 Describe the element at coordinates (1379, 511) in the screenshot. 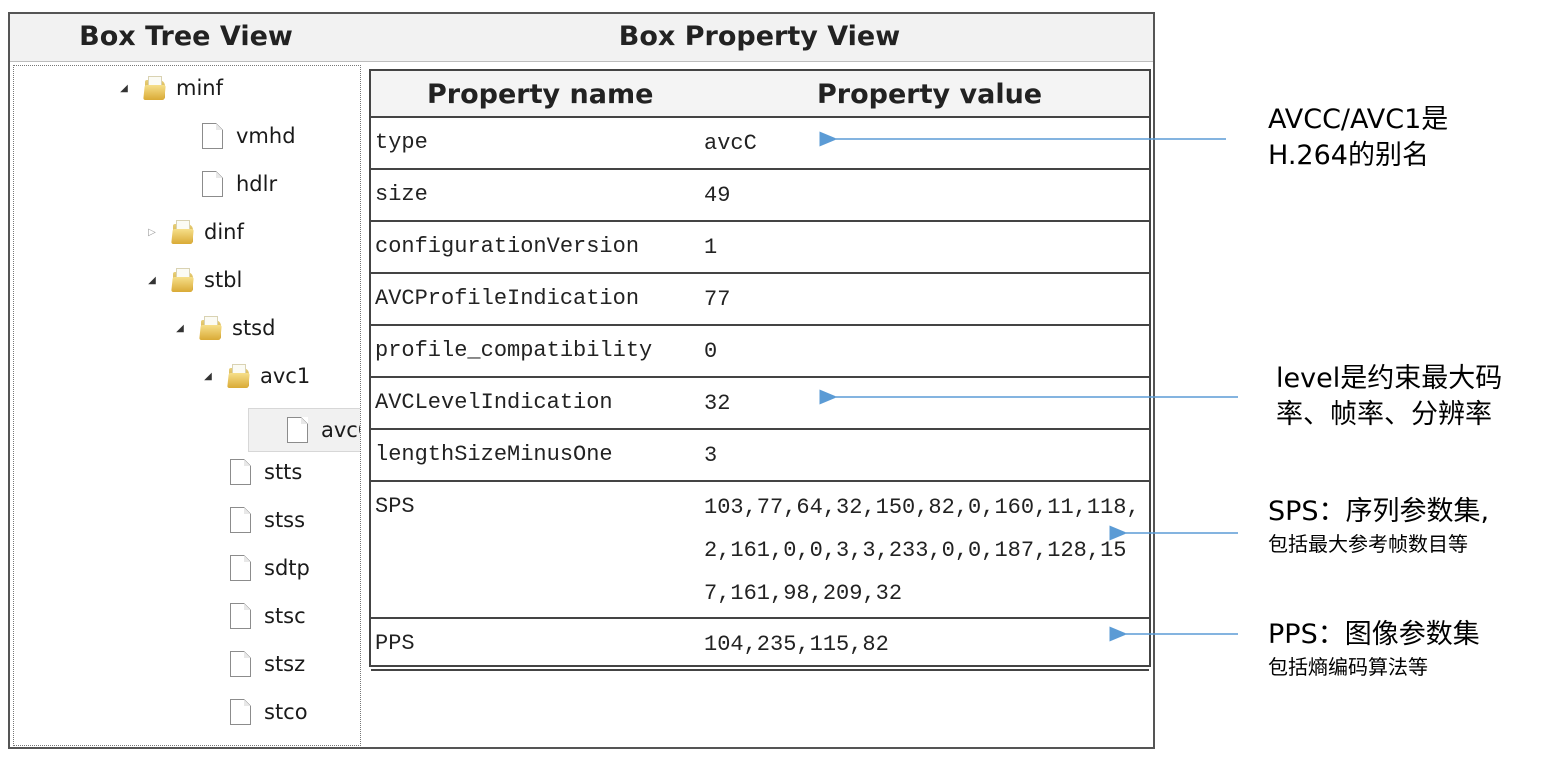

I see `annotation-line: SPS：序列参数集,` at that location.